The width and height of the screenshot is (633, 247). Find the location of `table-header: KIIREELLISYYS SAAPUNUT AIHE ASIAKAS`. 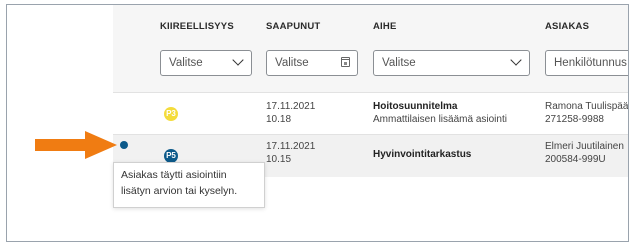

table-header: KIIREELLISYYS SAAPUNUT AIHE ASIAKAS is located at coordinates (370, 25).